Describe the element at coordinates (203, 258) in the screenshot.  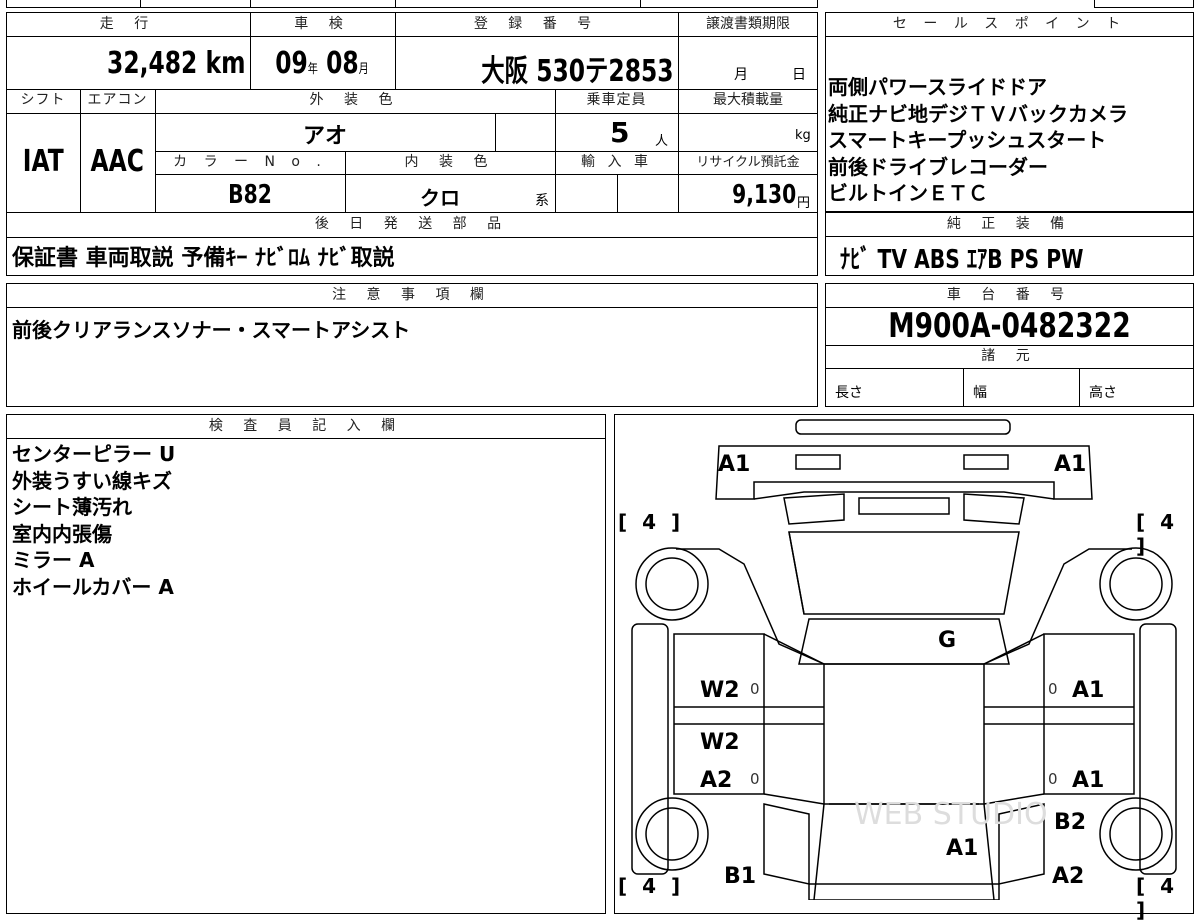
I see `later-parts-text: 保証書 車両取説 予備ｷｰ ﾅﾋﾞﾛﾑ ﾅﾋﾞ取説` at that location.